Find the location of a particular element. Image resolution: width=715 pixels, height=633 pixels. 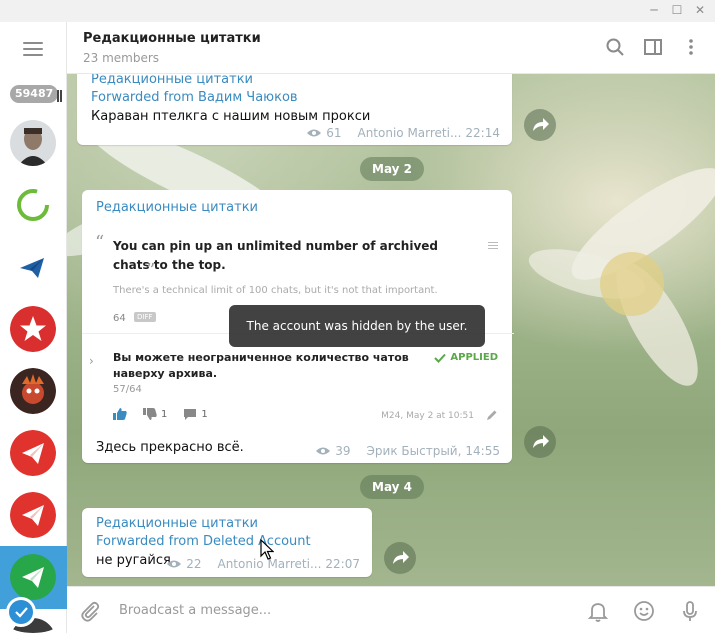

chat-header: Редакционные цитатки 23 members is located at coordinates (391, 48).